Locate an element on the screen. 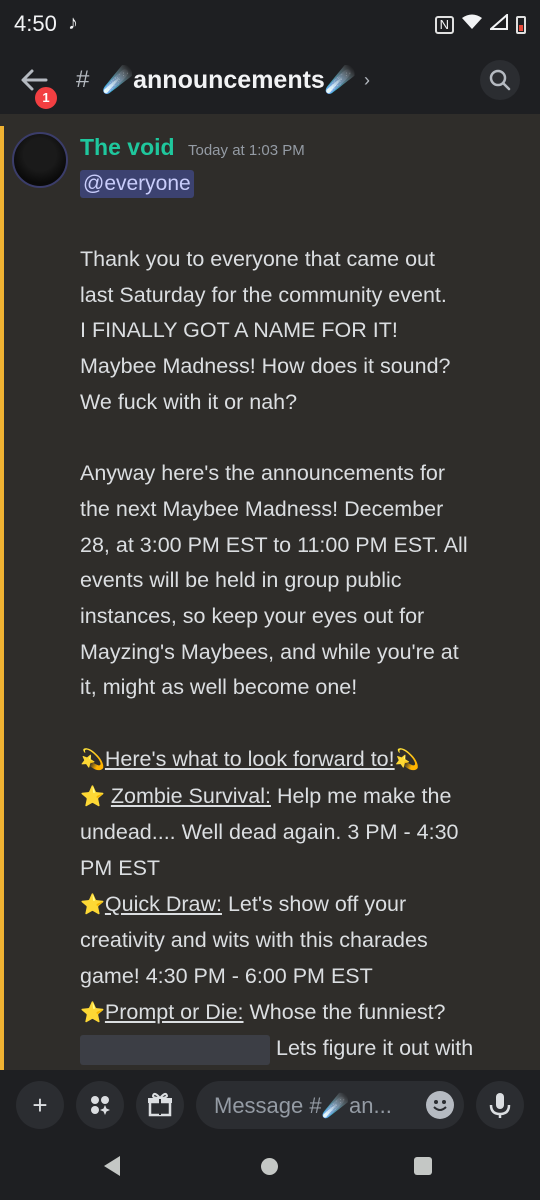 This screenshot has width=540, height=1200. heading-text: Here's what to look forward to! is located at coordinates (249, 758).